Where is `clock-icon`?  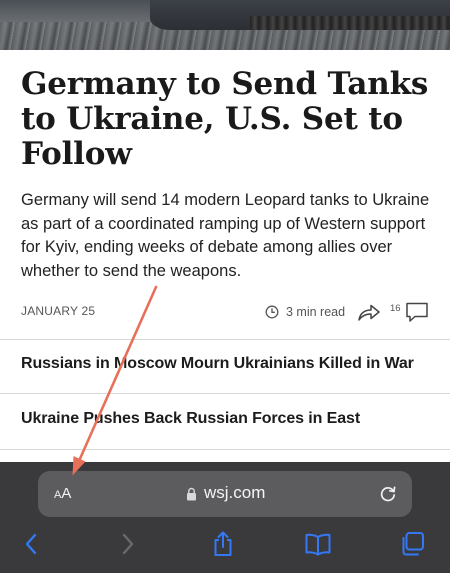
clock-icon is located at coordinates (272, 312).